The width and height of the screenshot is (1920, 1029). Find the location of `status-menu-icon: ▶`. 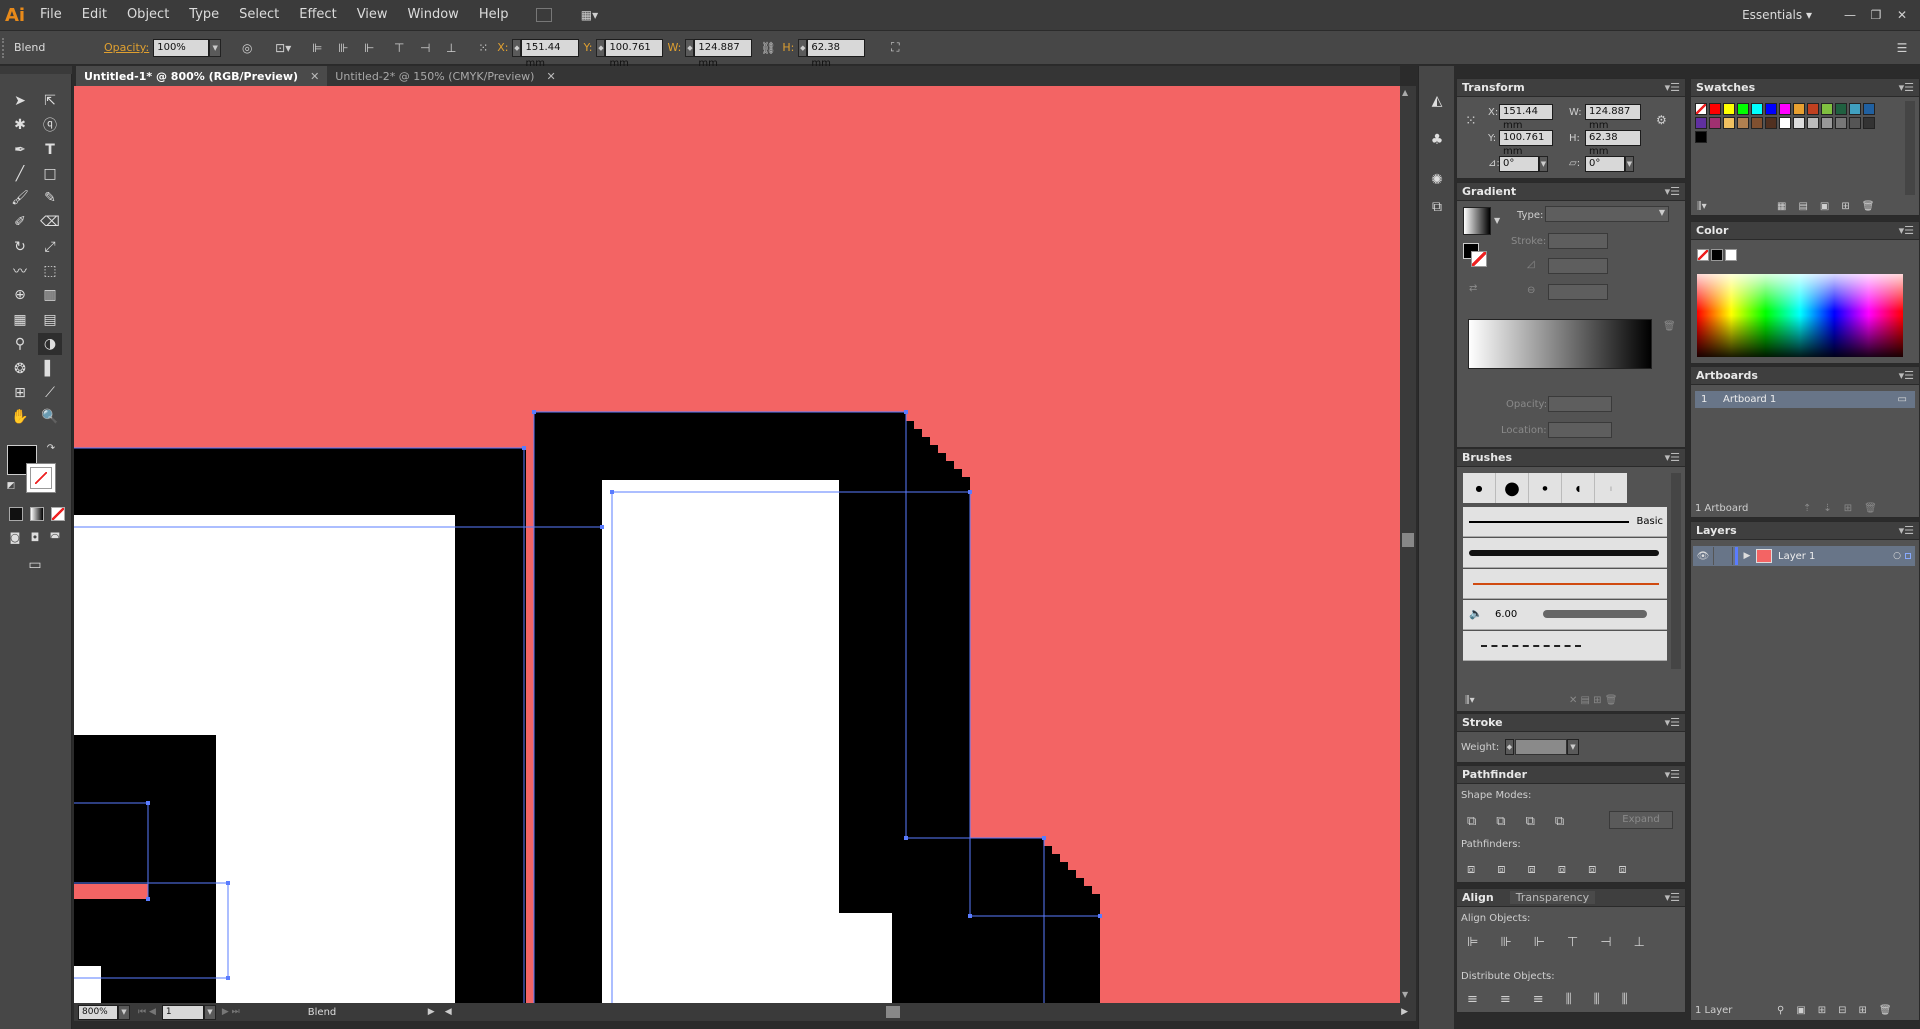

status-menu-icon: ▶ is located at coordinates (431, 1012).